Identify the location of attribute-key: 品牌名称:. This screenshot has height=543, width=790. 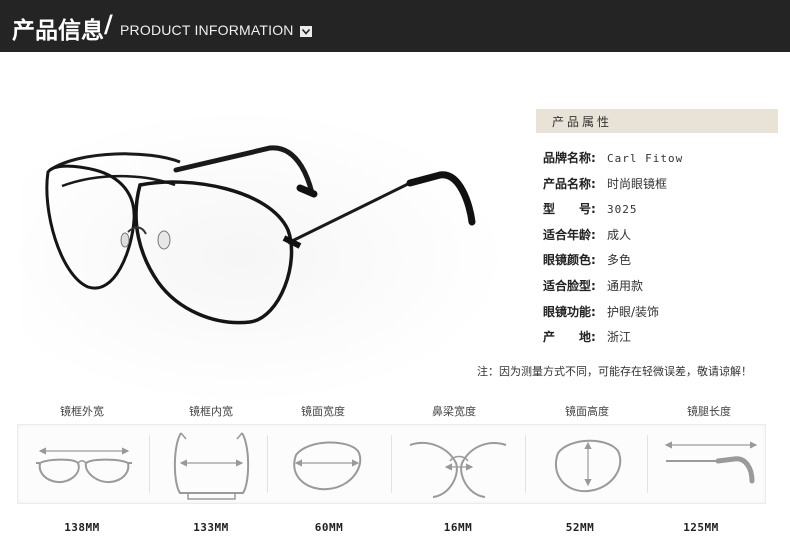
(569, 158).